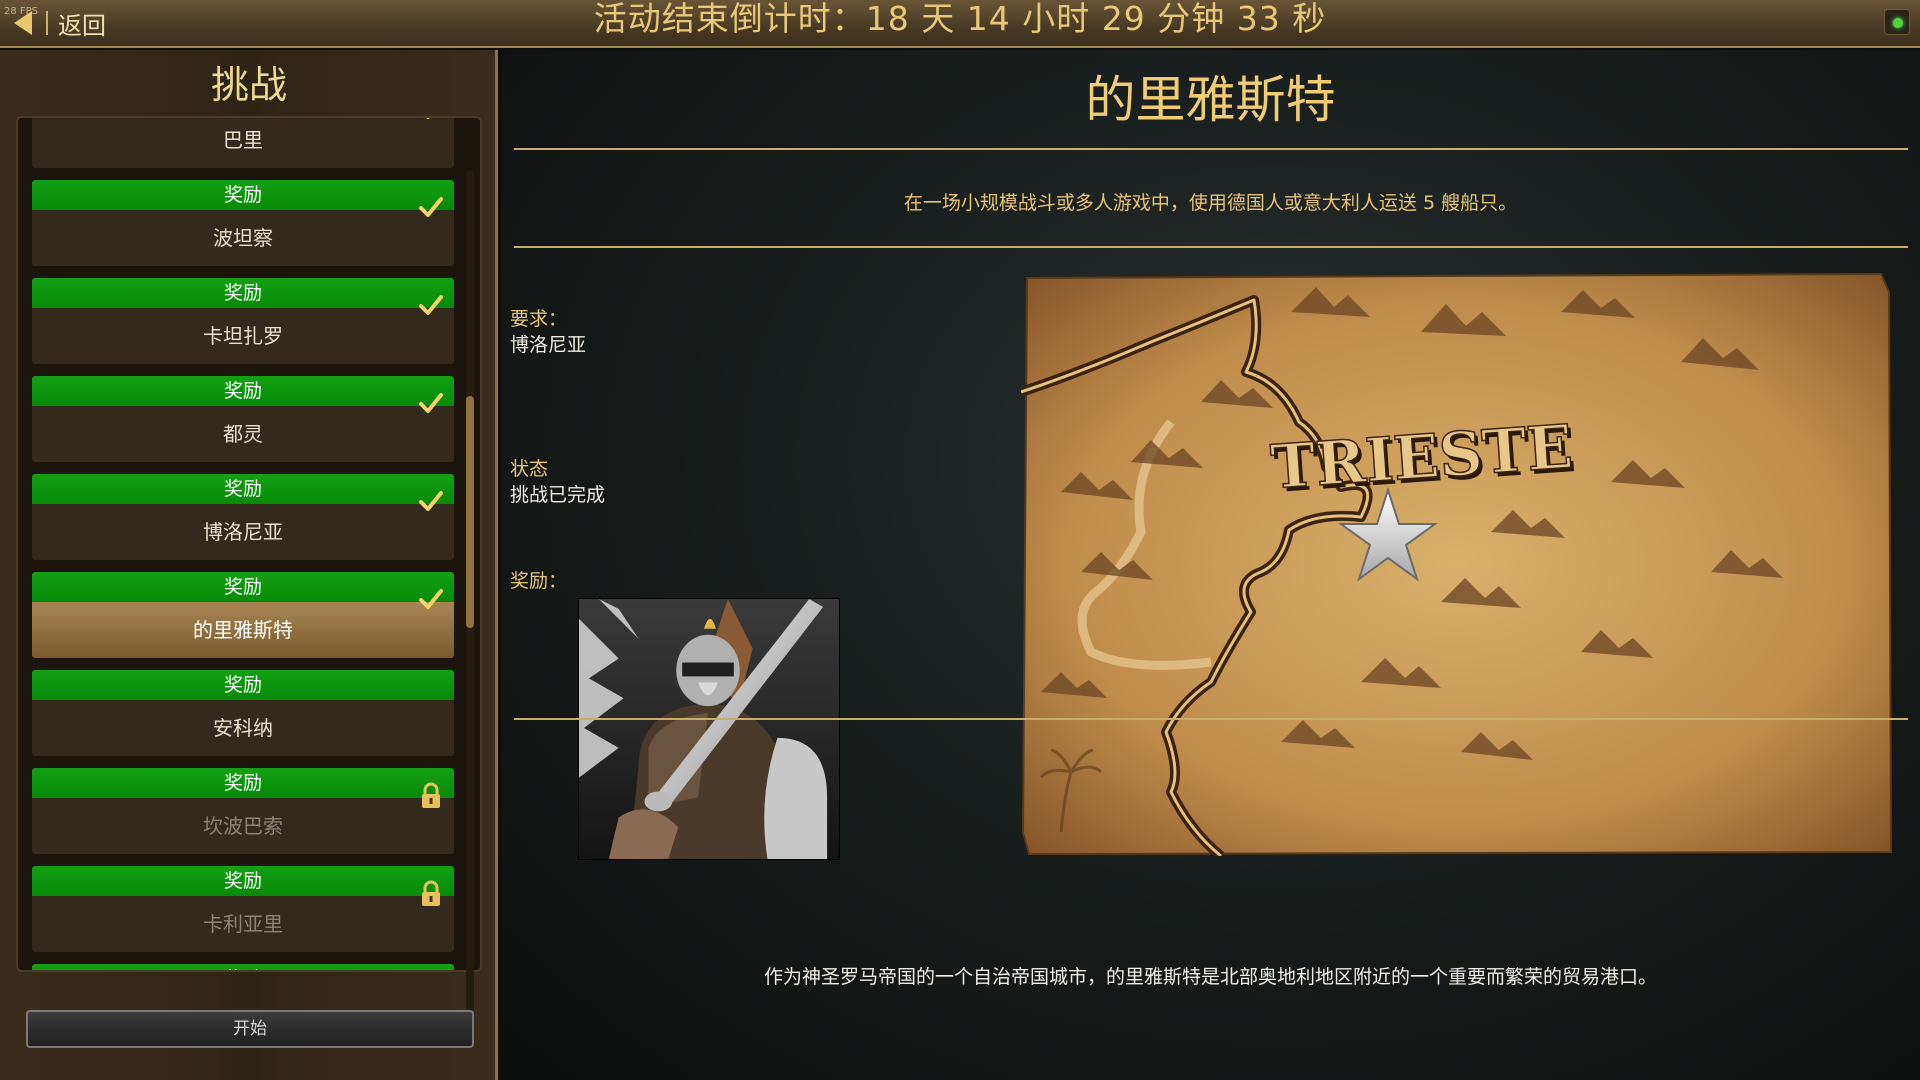 The image size is (1920, 1080). I want to click on top-bar: 28 FPS 返回 活动结束倒计时：18 天 14 小时 29 分钟 33 秒, so click(960, 24).